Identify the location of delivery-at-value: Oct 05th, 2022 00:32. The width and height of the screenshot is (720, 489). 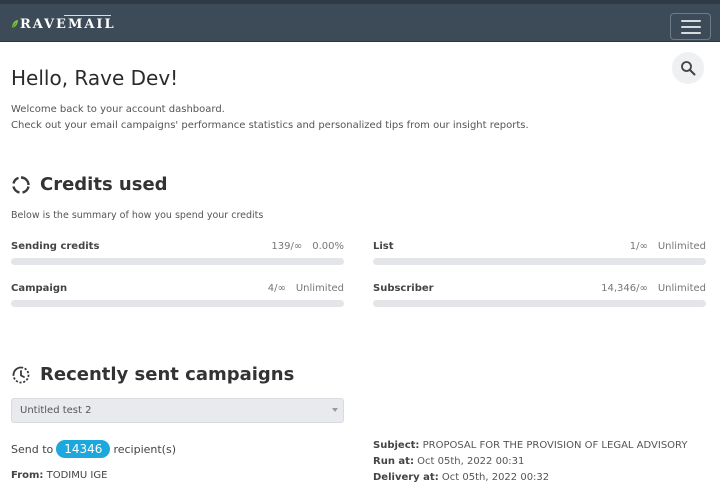
(495, 477).